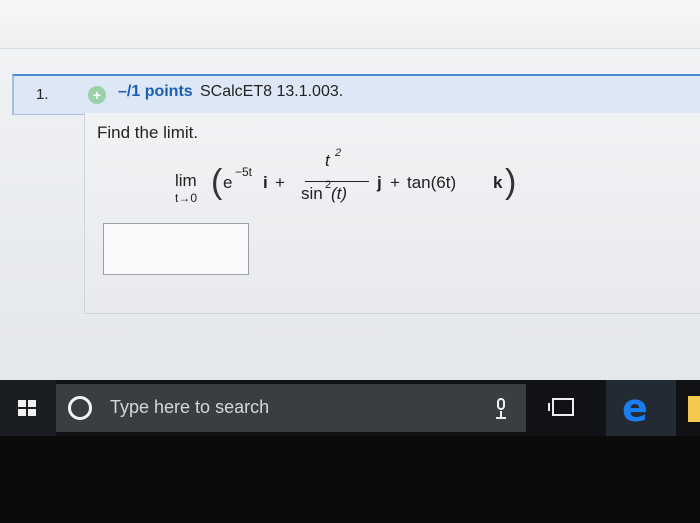 Image resolution: width=700 pixels, height=523 pixels. I want to click on lim-text: lim, so click(186, 180).